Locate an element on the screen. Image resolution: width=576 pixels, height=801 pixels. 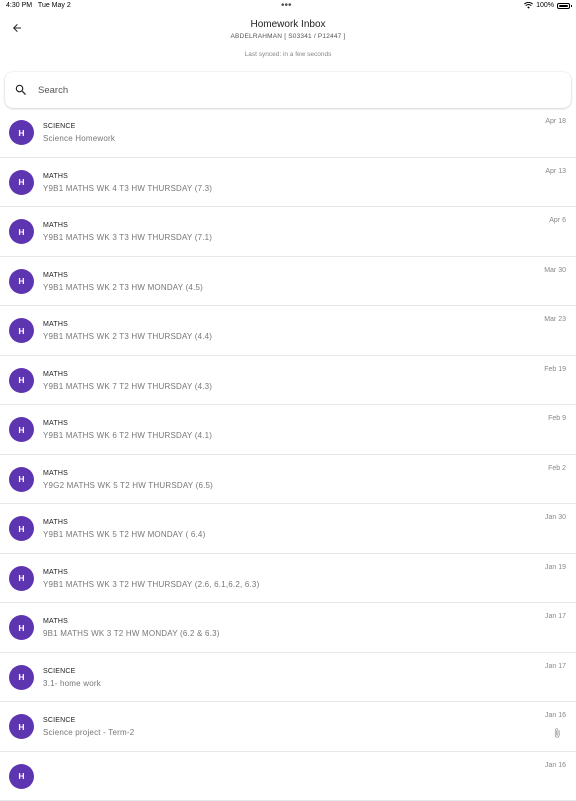
student-id: ABDELRAHMAN [ S03341 / P12447 ] is located at coordinates (288, 36).